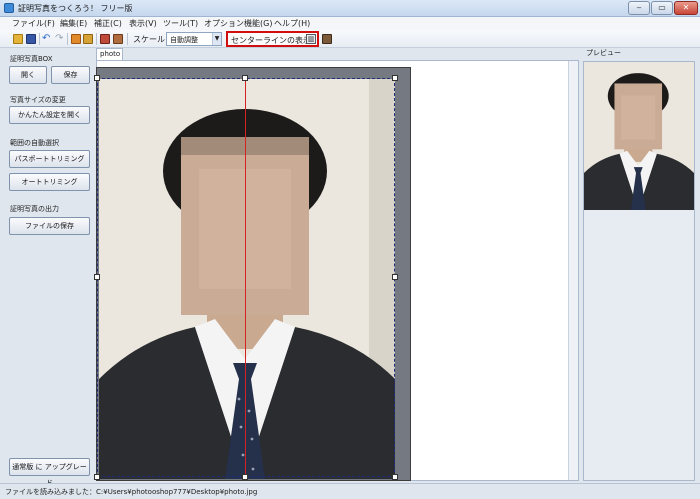  I want to click on tab-photo: photo, so click(109, 54).